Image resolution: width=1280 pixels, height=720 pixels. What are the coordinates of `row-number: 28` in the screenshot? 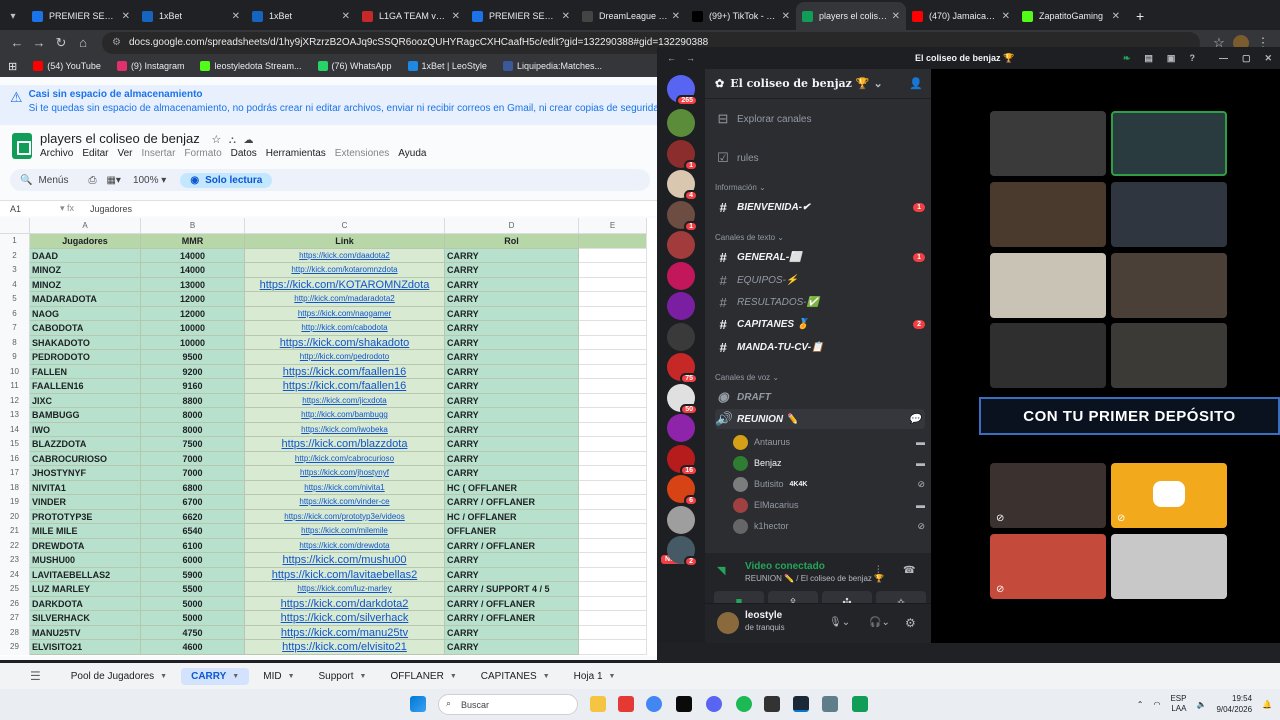 It's located at (15, 632).